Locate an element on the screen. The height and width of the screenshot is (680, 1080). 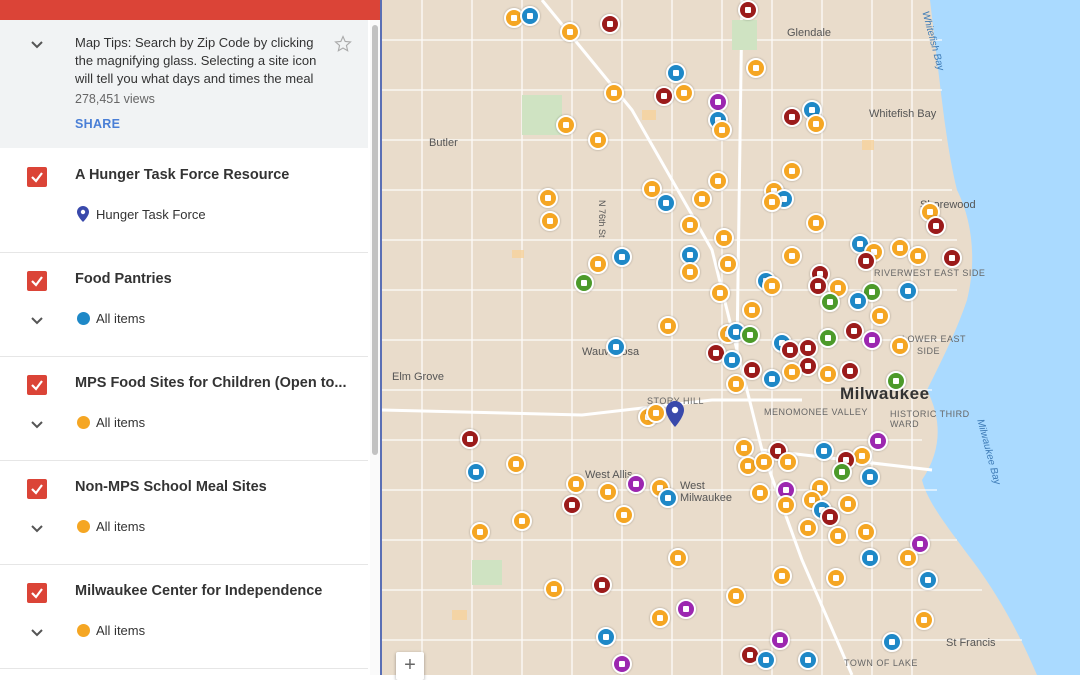
scrollbar-thumb is located at coordinates (375, 240).